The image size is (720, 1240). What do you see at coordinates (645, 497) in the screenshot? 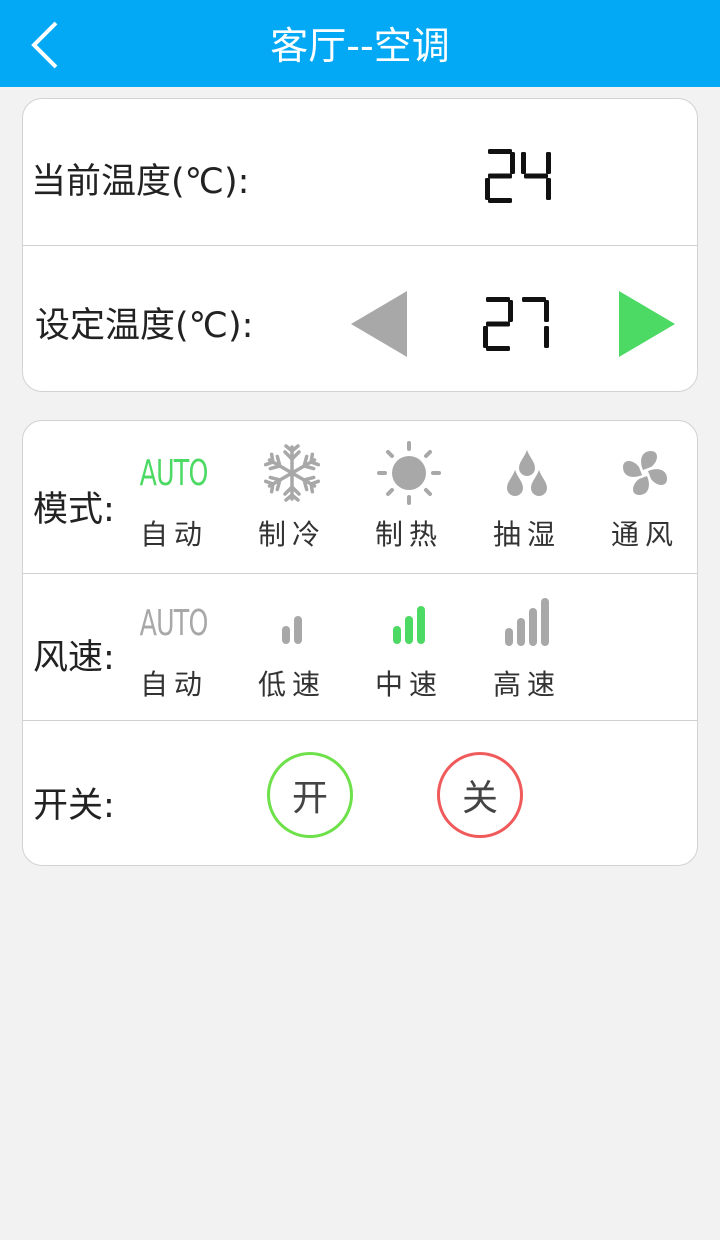
I see `mode-fan-option: 通风` at bounding box center [645, 497].